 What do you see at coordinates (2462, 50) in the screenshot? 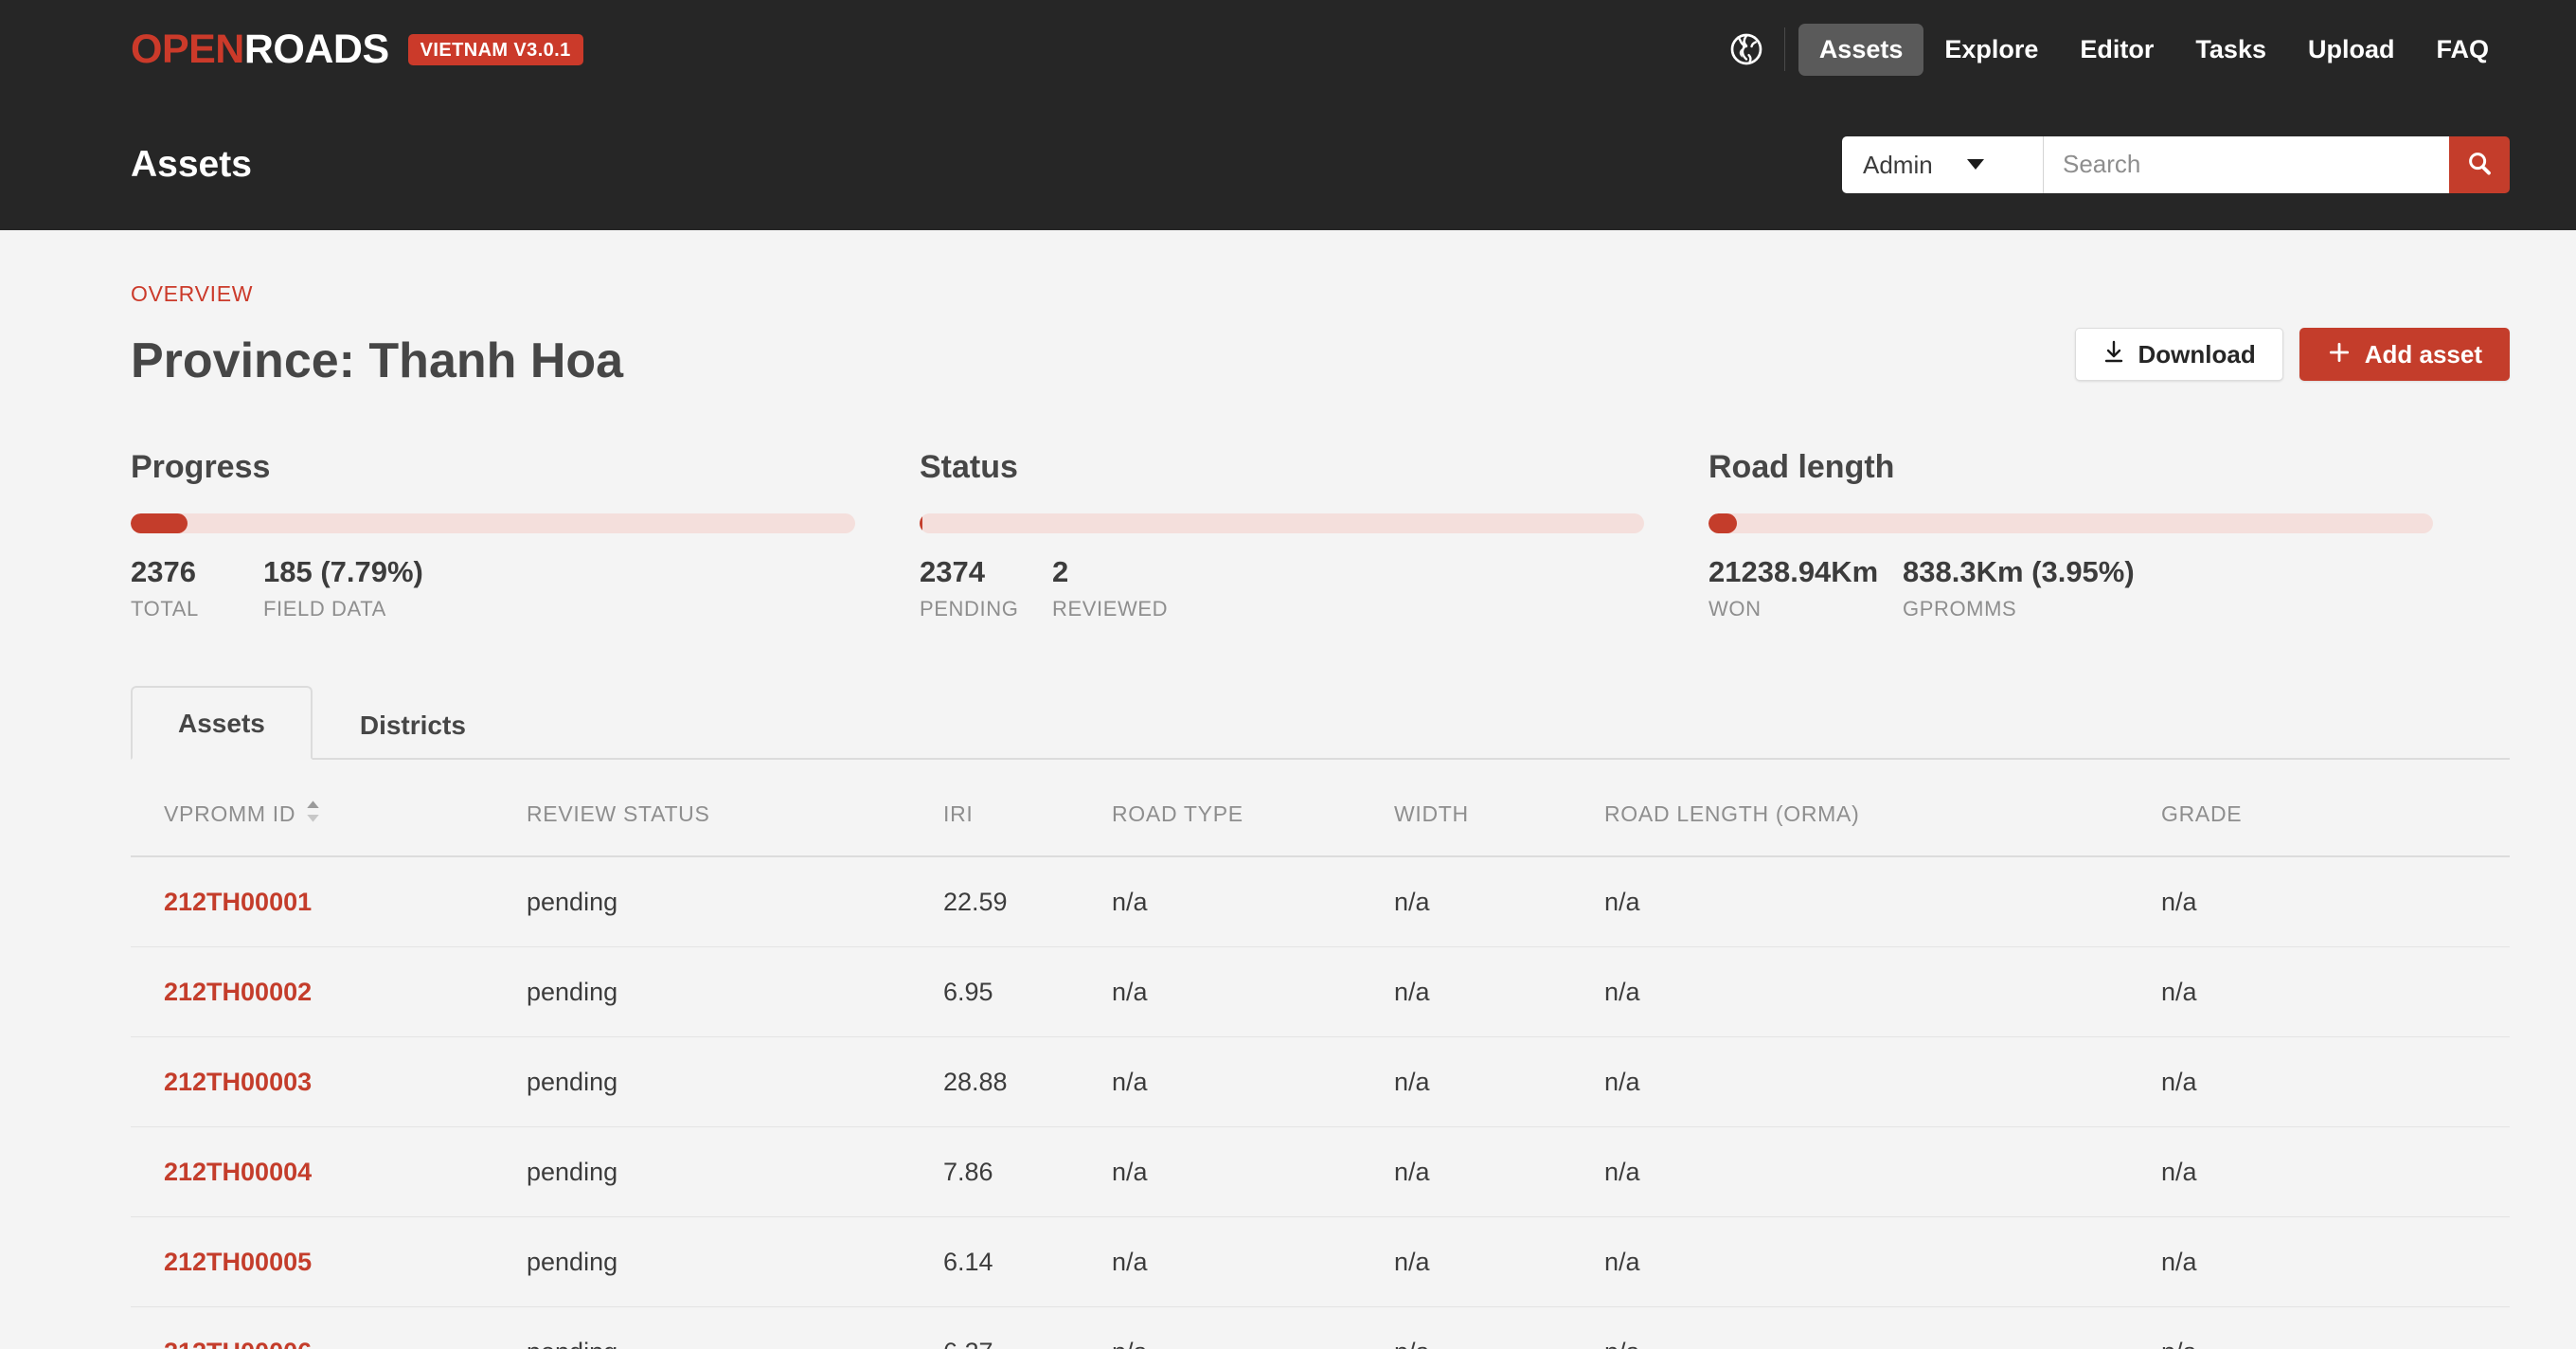
I see `nav-item-faq: FAQ` at bounding box center [2462, 50].